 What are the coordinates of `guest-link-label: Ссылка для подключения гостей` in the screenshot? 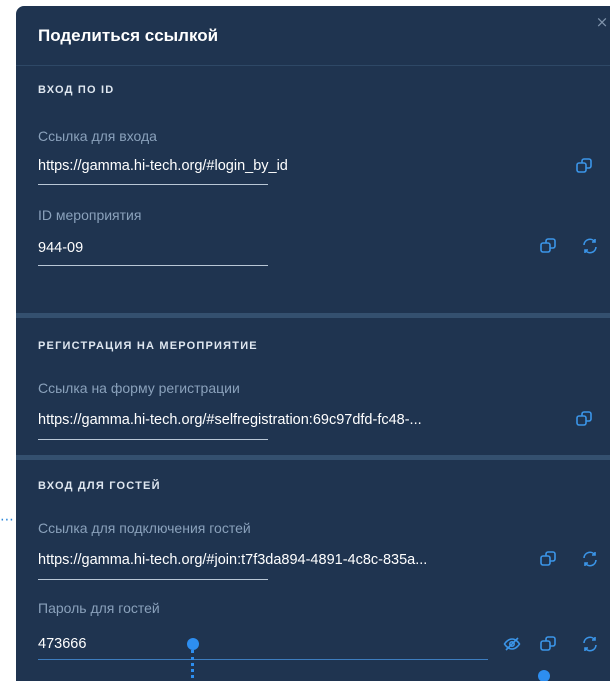 It's located at (144, 528).